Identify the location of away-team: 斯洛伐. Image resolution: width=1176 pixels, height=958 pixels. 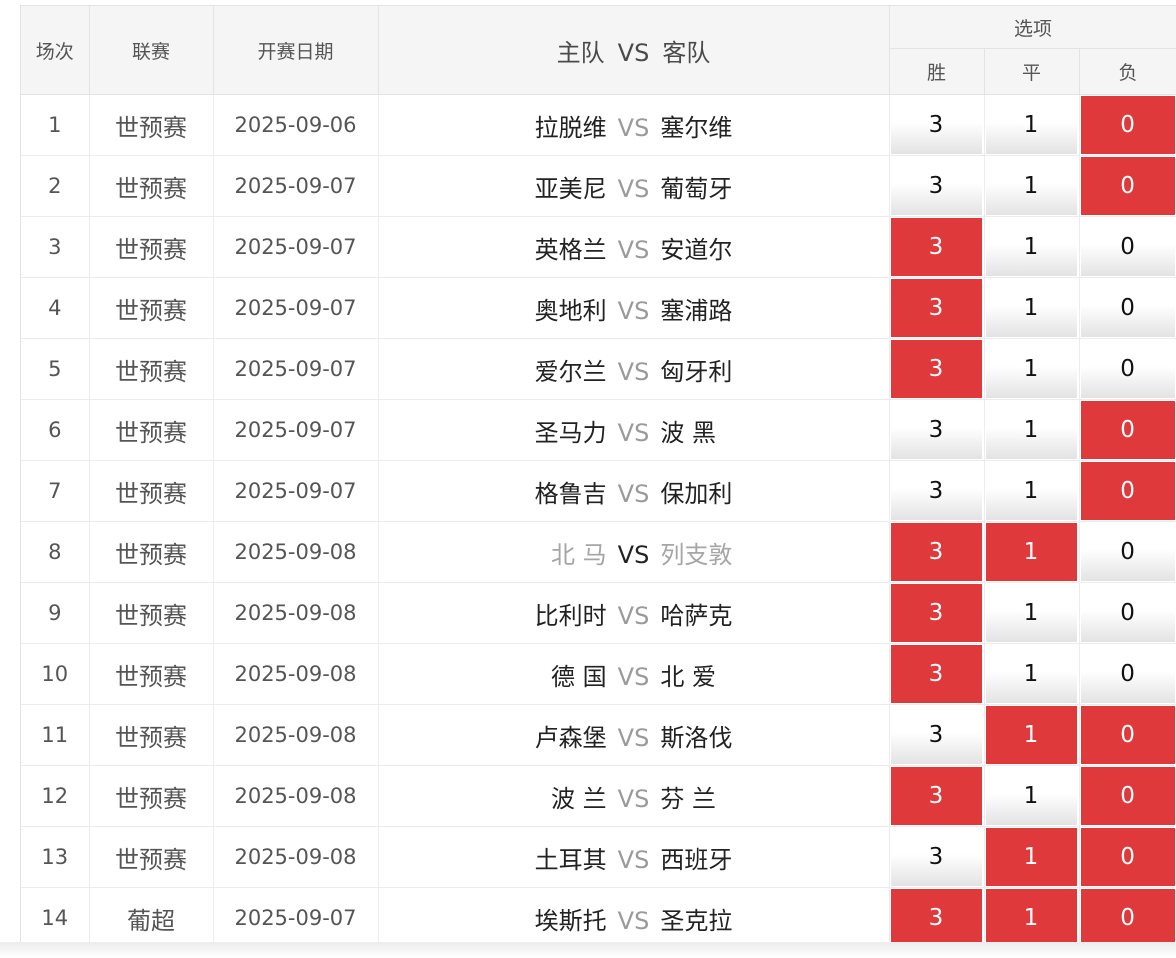
(696, 737).